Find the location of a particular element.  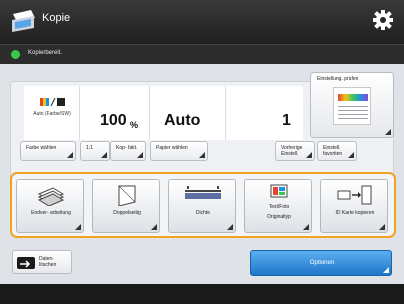

zoom-1to1-button: 1:1 is located at coordinates (95, 151).